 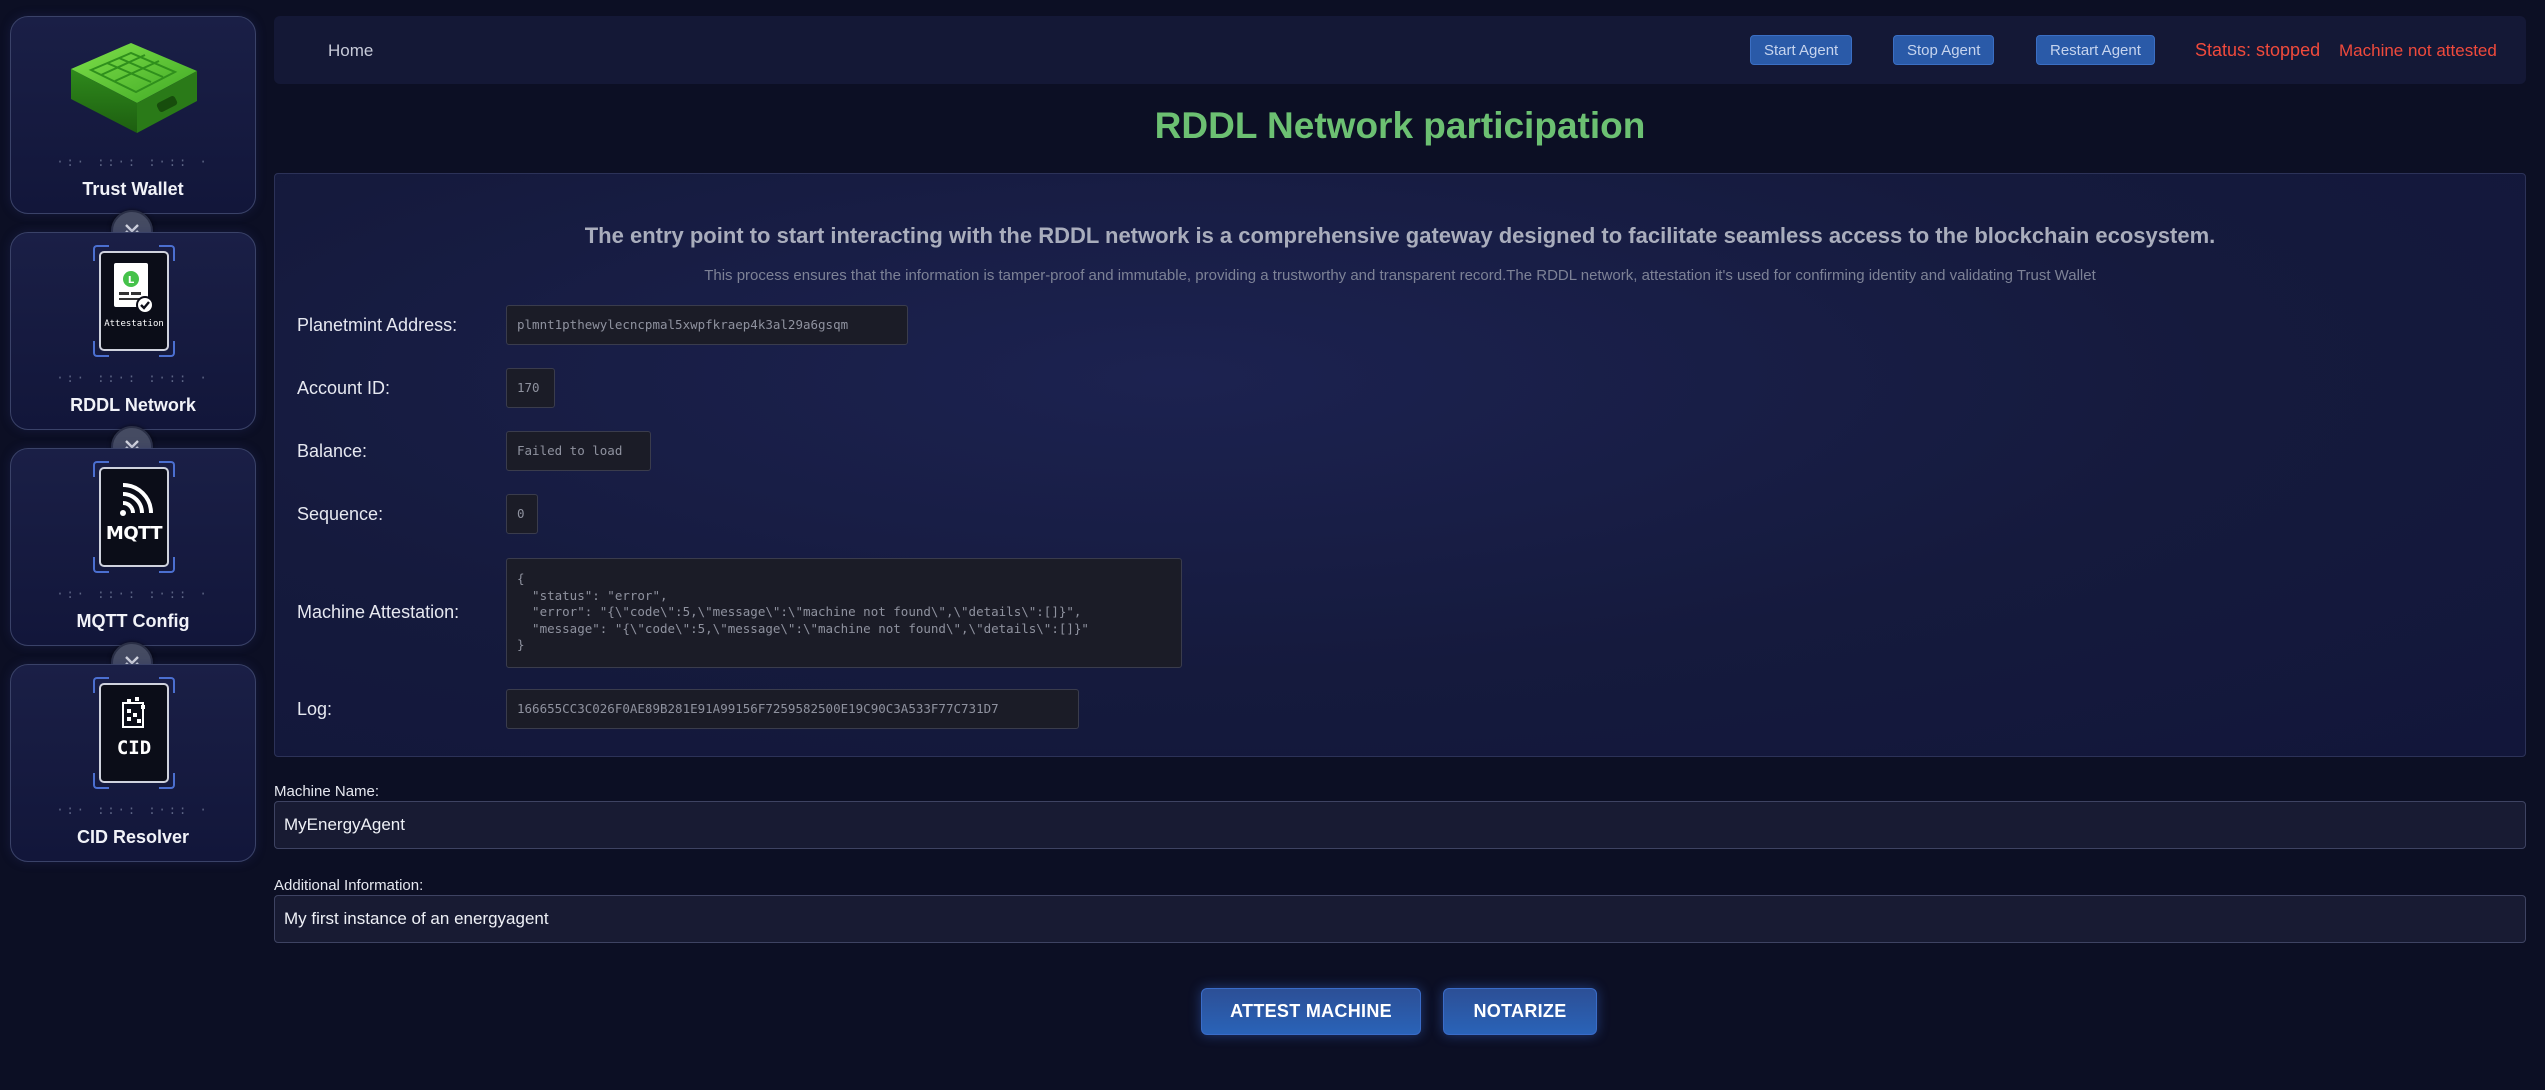 What do you see at coordinates (578, 451) in the screenshot?
I see `balance-field: Failed to load` at bounding box center [578, 451].